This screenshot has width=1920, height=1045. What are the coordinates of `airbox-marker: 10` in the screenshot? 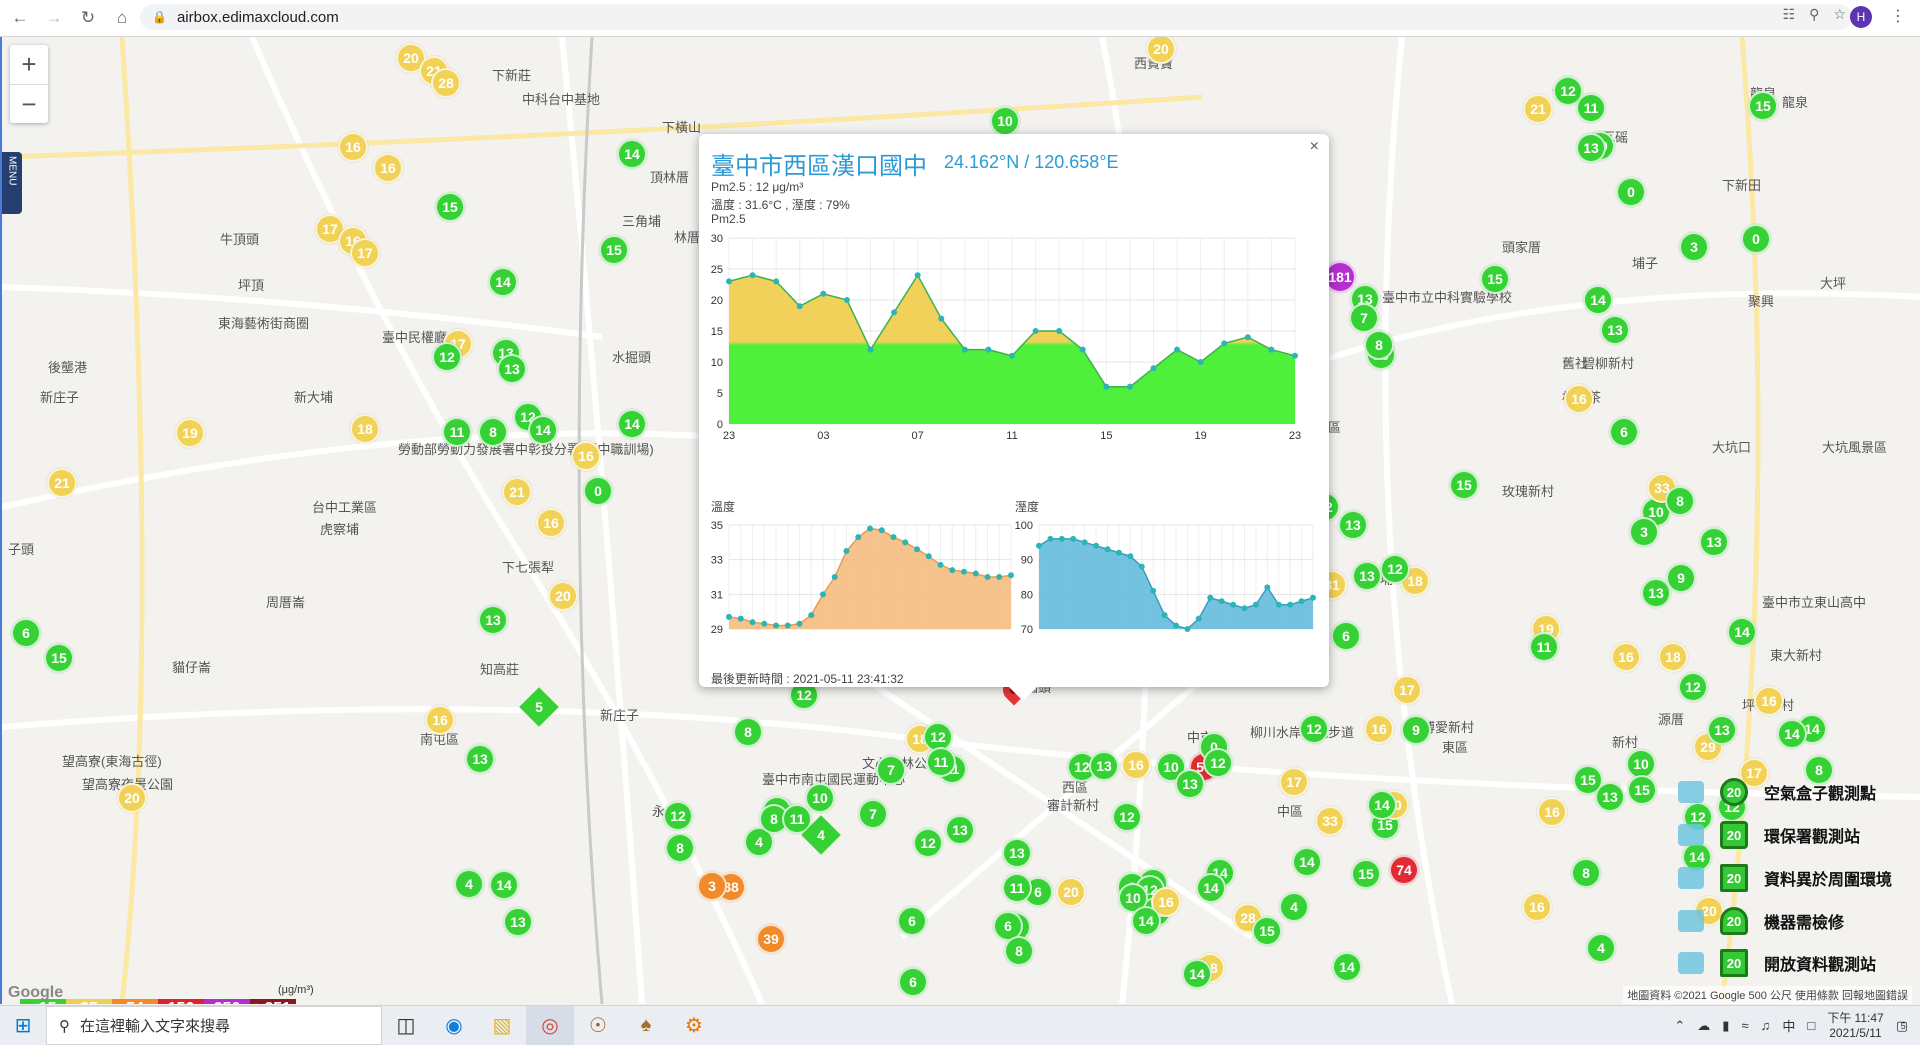 It's located at (1005, 121).